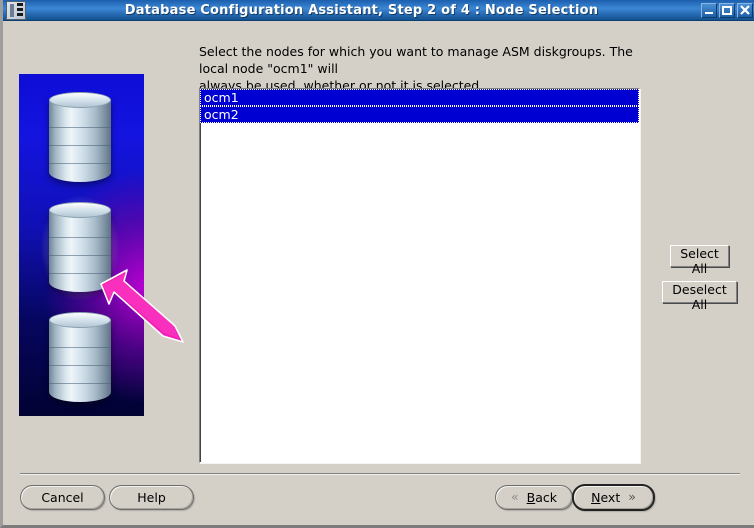 Image resolution: width=754 pixels, height=528 pixels. Describe the element at coordinates (606, 497) in the screenshot. I see `next-button-label: Next` at that location.